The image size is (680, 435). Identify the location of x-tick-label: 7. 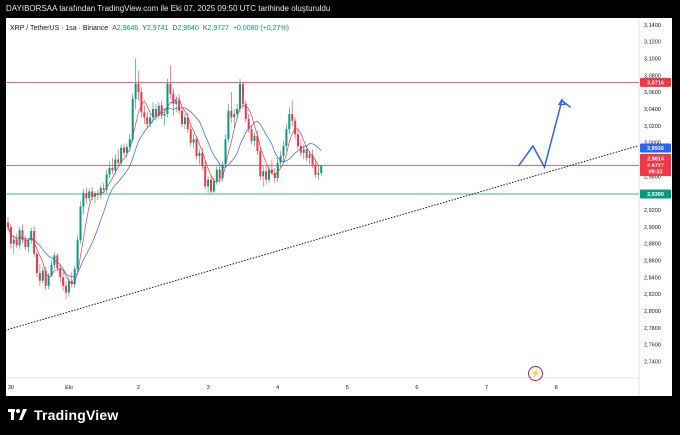
(486, 388).